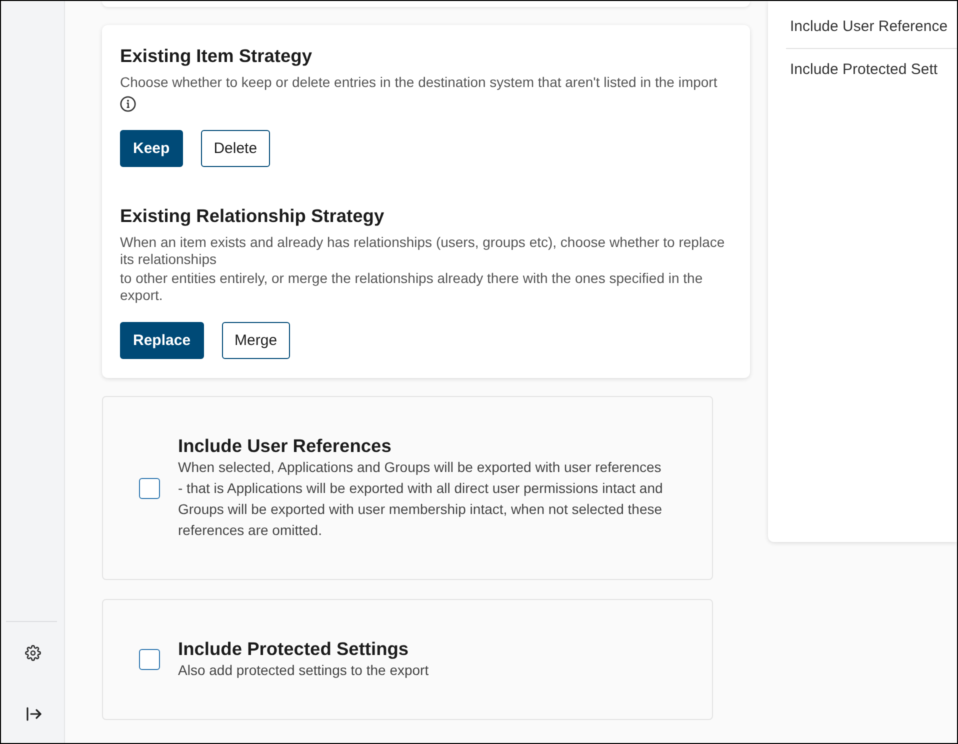 The image size is (958, 744). I want to click on info-icon, so click(128, 104).